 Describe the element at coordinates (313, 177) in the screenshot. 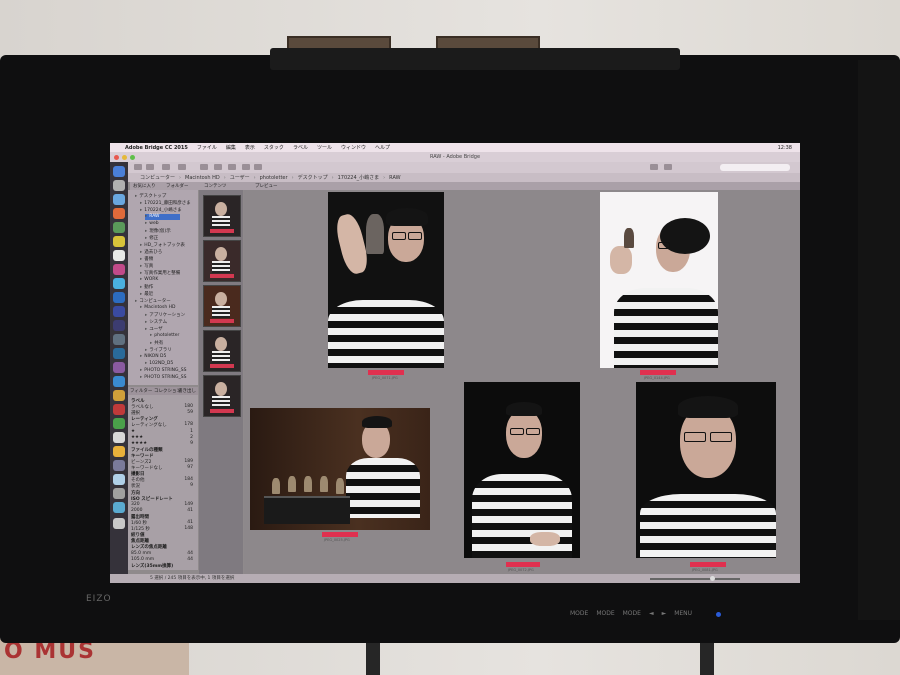

I see `breadcrumb-item: デスクトップ` at that location.